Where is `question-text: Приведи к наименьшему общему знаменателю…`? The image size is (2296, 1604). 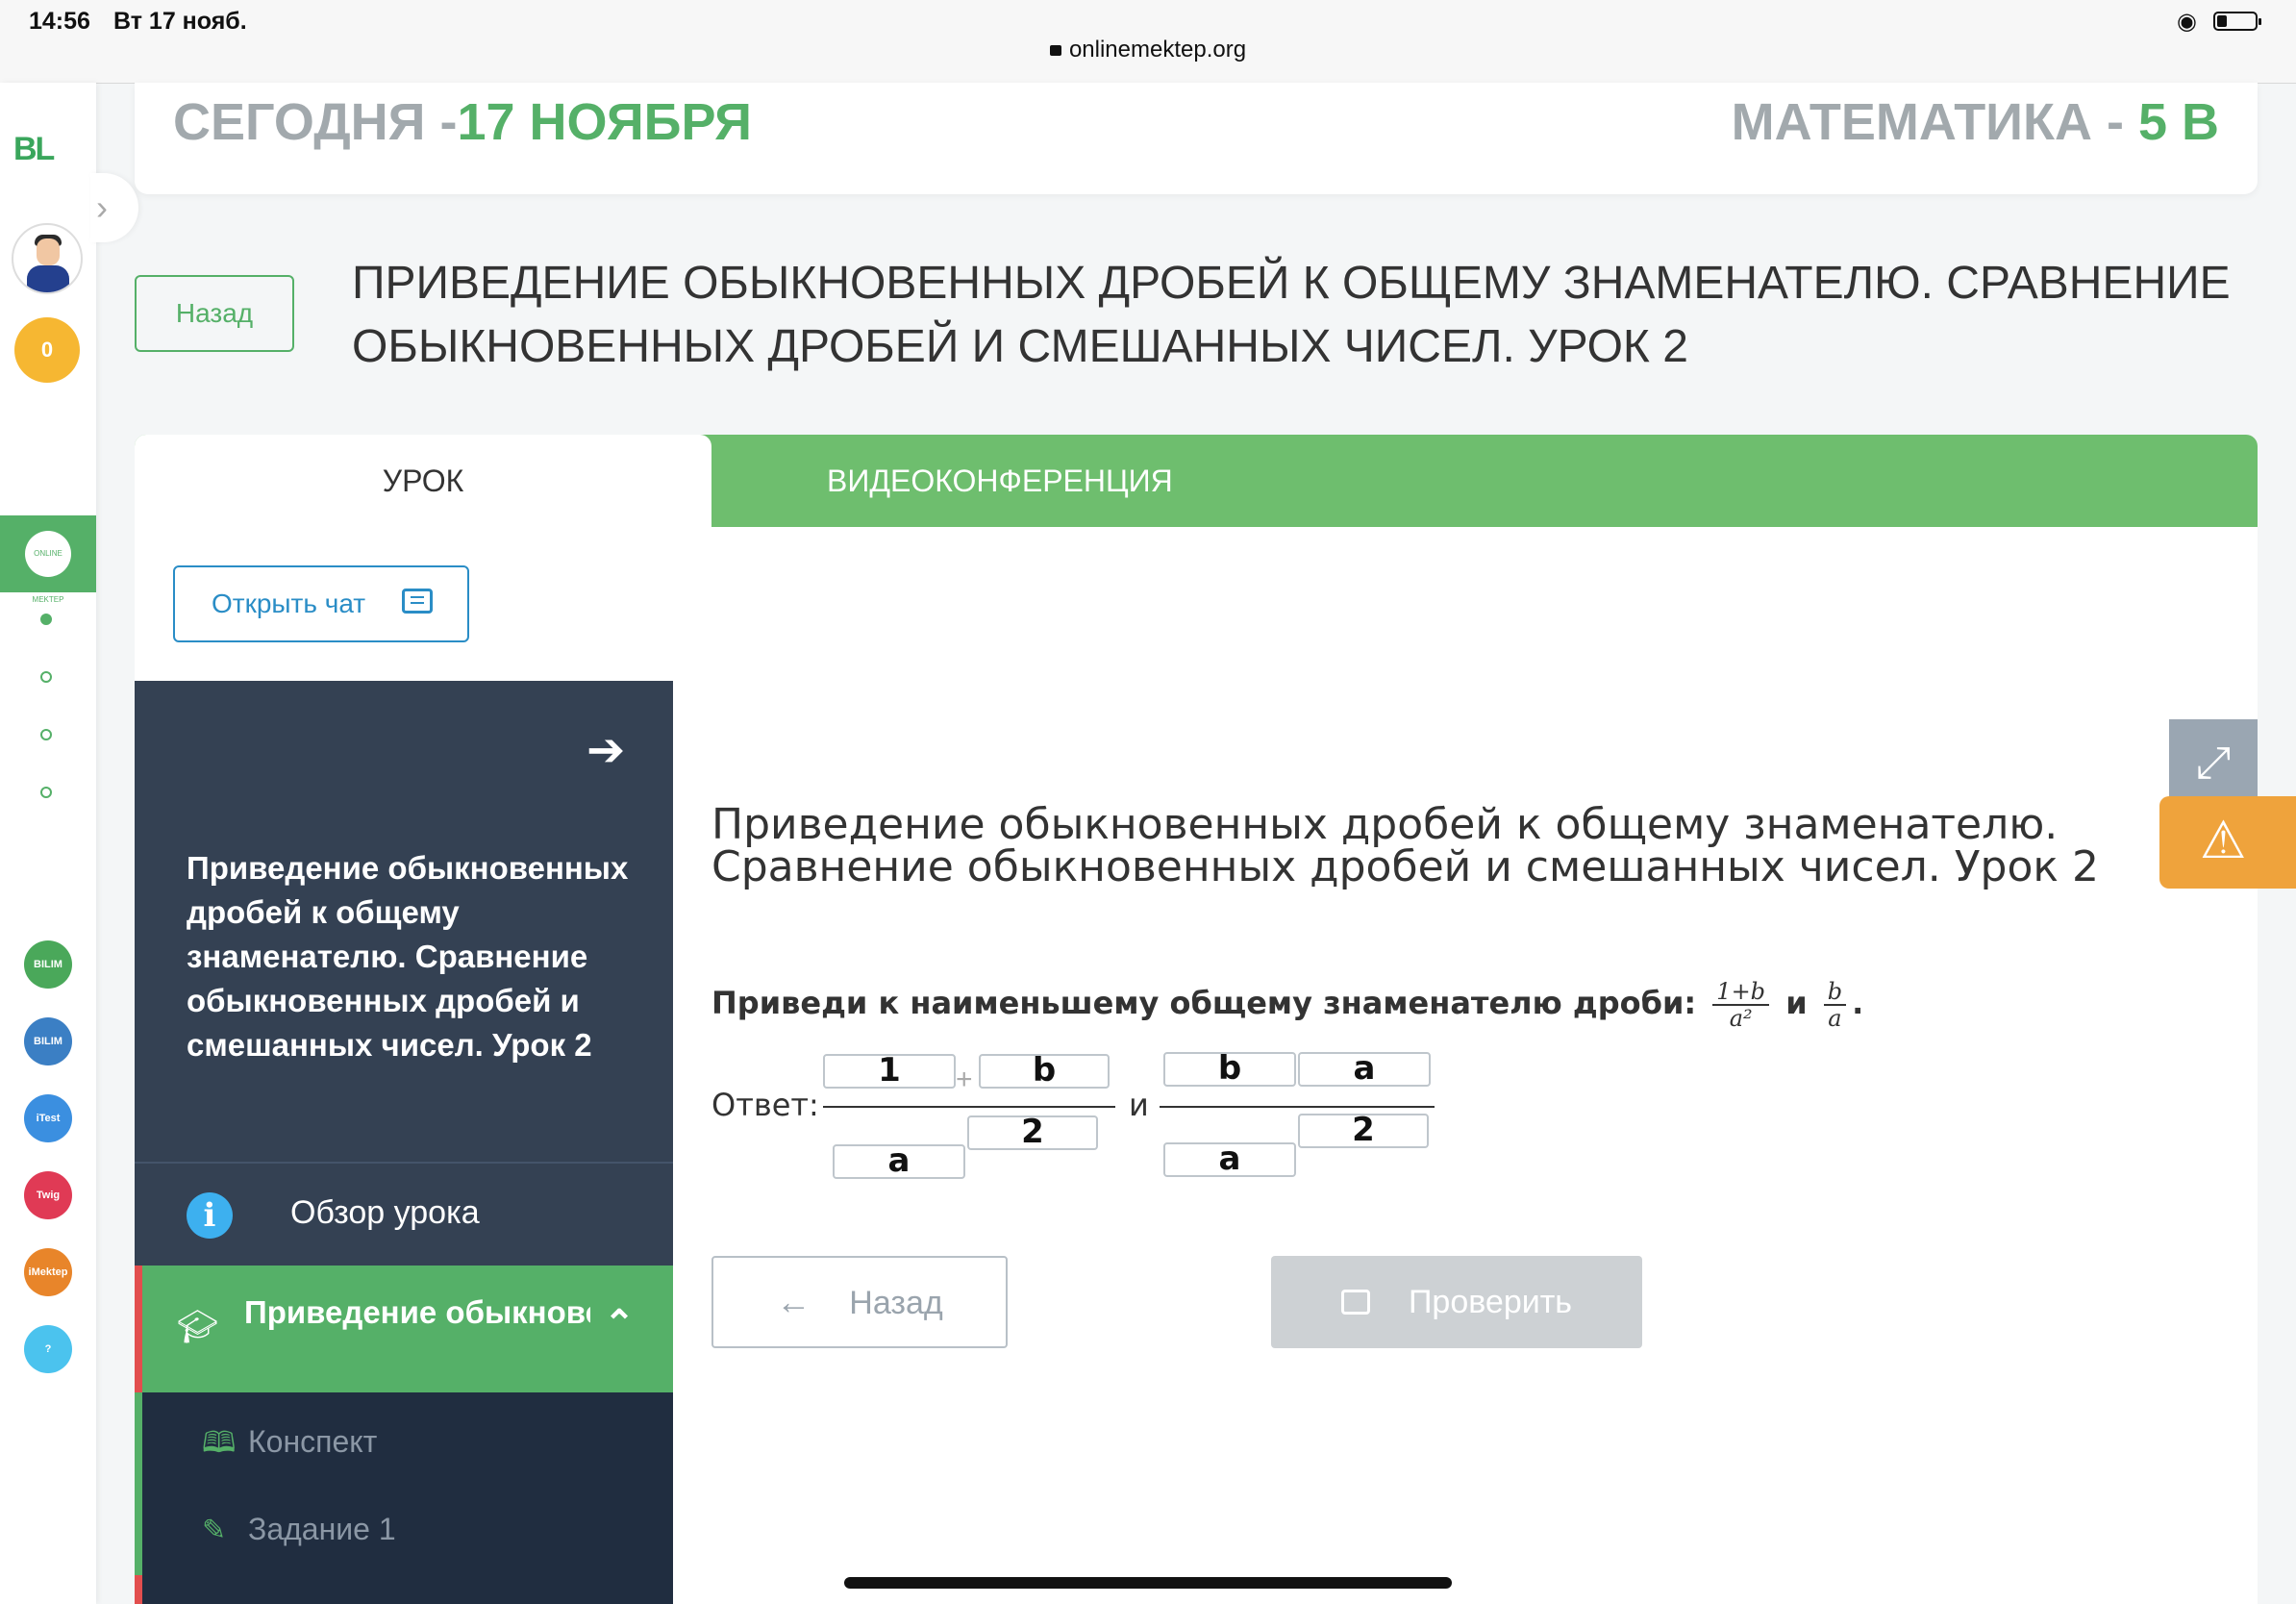 question-text: Приведи к наименьшему общему знаменателю… is located at coordinates (1204, 1003).